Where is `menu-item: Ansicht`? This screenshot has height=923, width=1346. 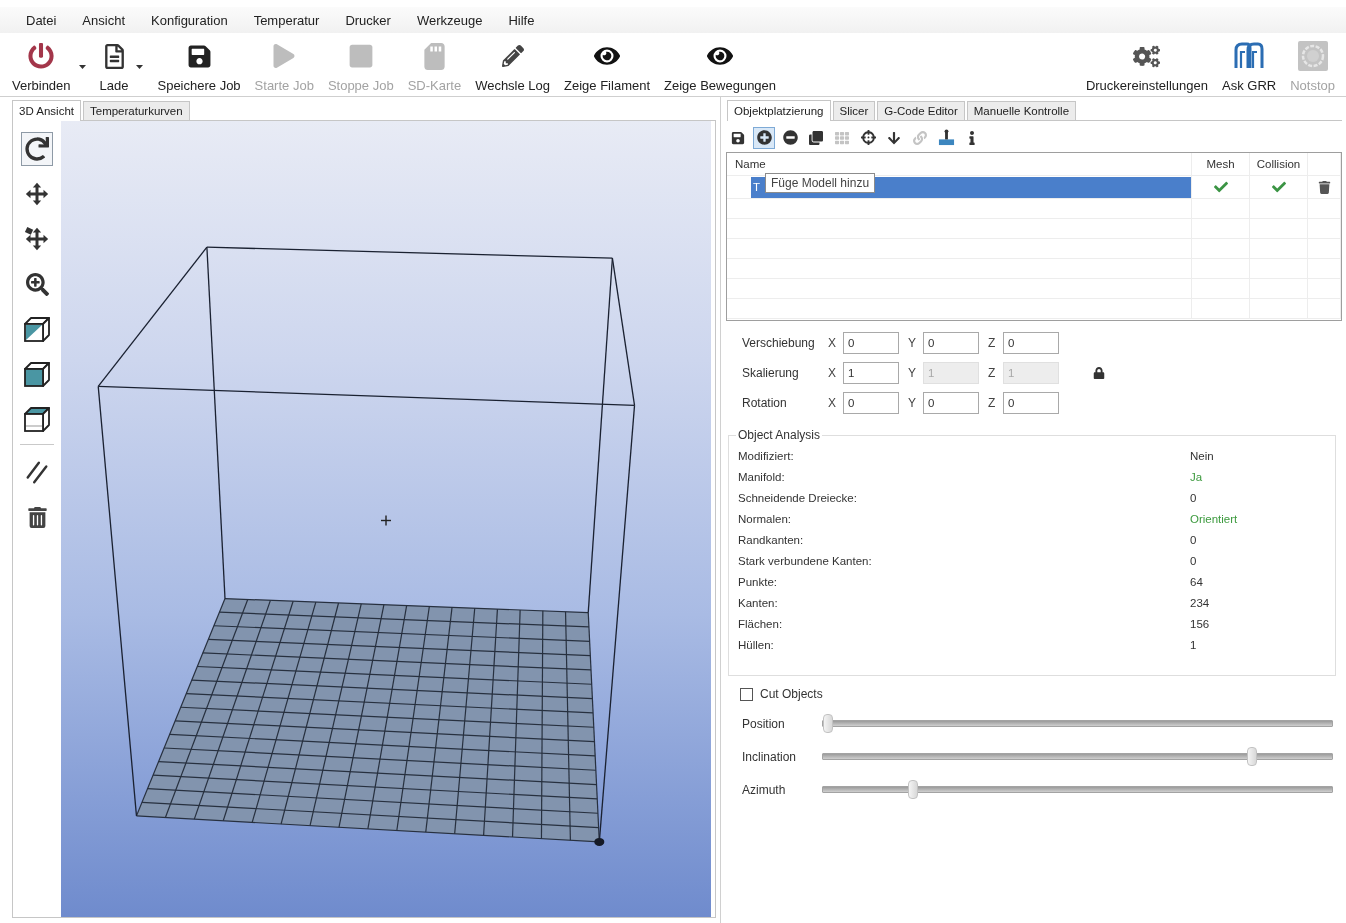
menu-item: Ansicht is located at coordinates (103, 20).